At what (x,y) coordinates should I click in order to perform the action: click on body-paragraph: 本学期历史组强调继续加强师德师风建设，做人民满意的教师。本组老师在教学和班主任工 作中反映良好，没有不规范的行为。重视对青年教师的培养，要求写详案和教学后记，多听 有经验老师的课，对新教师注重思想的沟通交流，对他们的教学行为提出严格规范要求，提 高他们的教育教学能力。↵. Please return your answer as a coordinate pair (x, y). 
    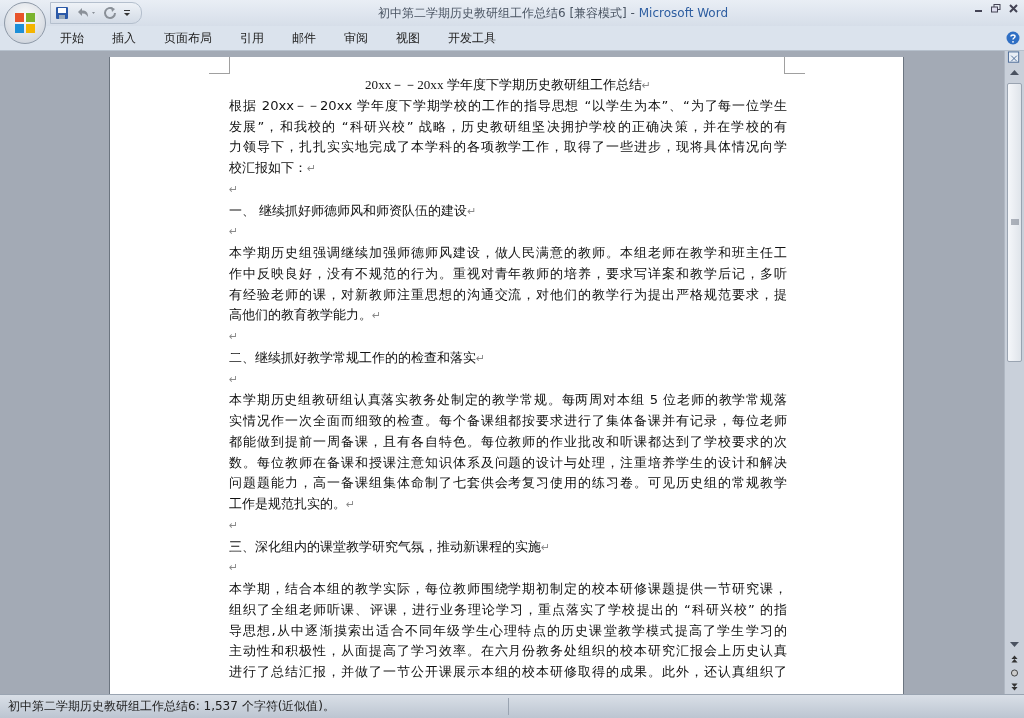
    Looking at the image, I should click on (508, 284).